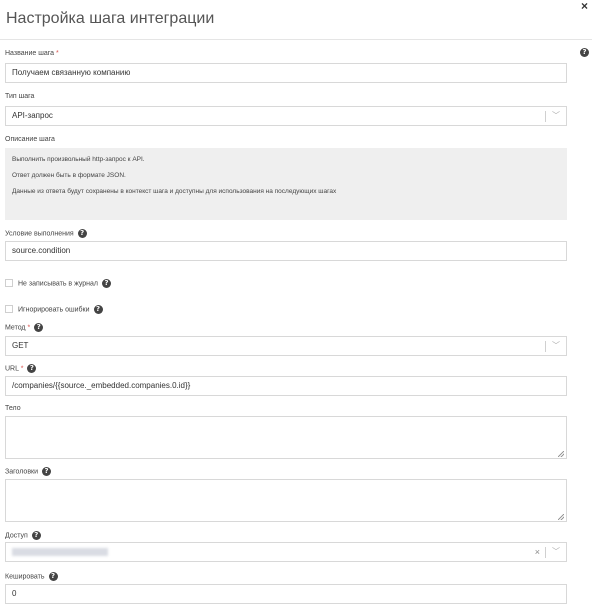  What do you see at coordinates (296, 20) in the screenshot?
I see `dialog-header: Настройка шага интеграции` at bounding box center [296, 20].